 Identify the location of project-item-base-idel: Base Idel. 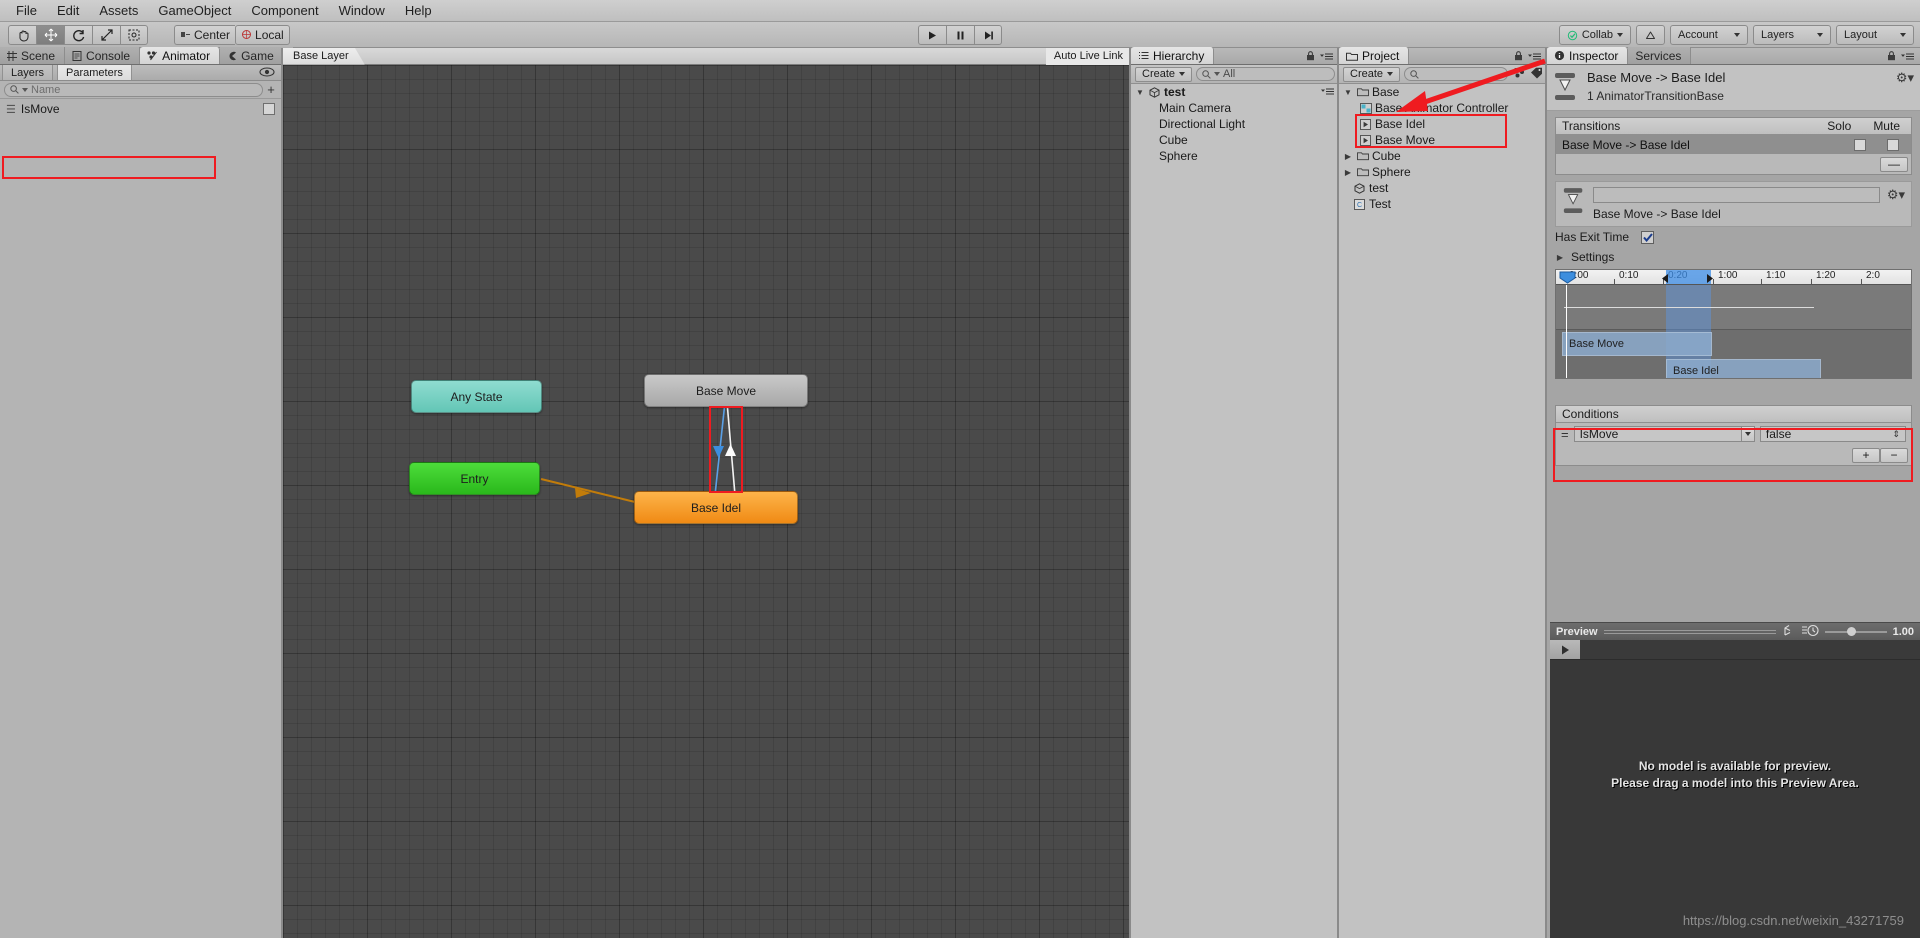
(1443, 124).